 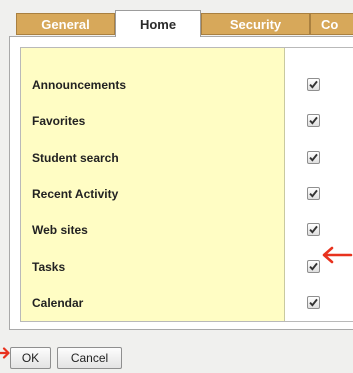 What do you see at coordinates (255, 24) in the screenshot?
I see `tab-security: Security` at bounding box center [255, 24].